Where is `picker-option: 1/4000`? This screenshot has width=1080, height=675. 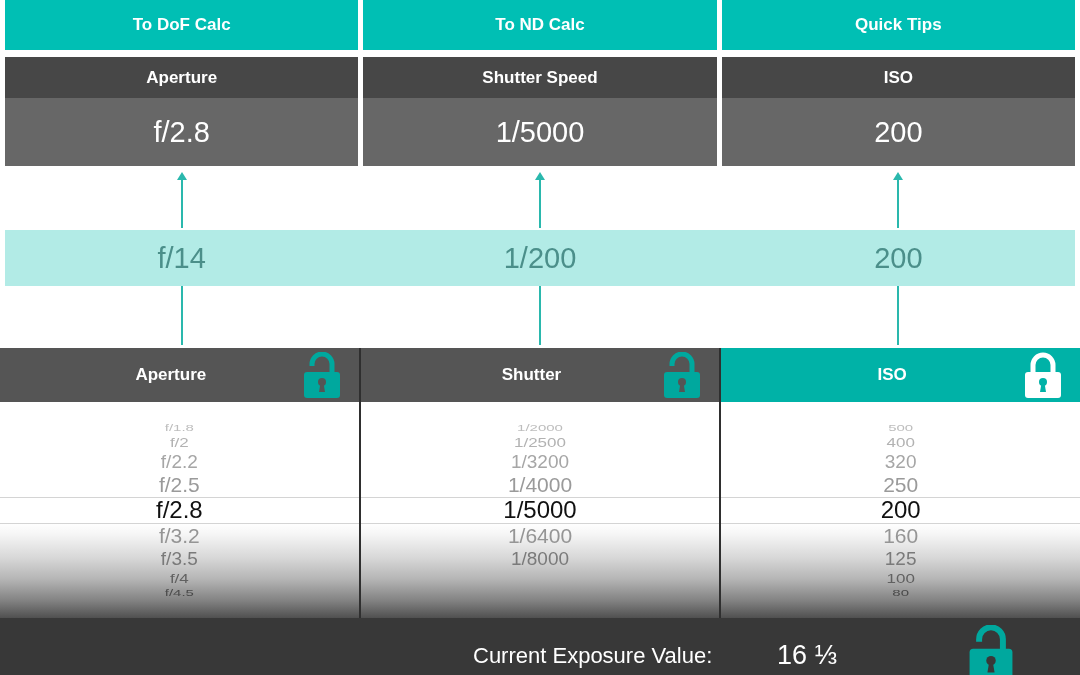 picker-option: 1/4000 is located at coordinates (540, 484).